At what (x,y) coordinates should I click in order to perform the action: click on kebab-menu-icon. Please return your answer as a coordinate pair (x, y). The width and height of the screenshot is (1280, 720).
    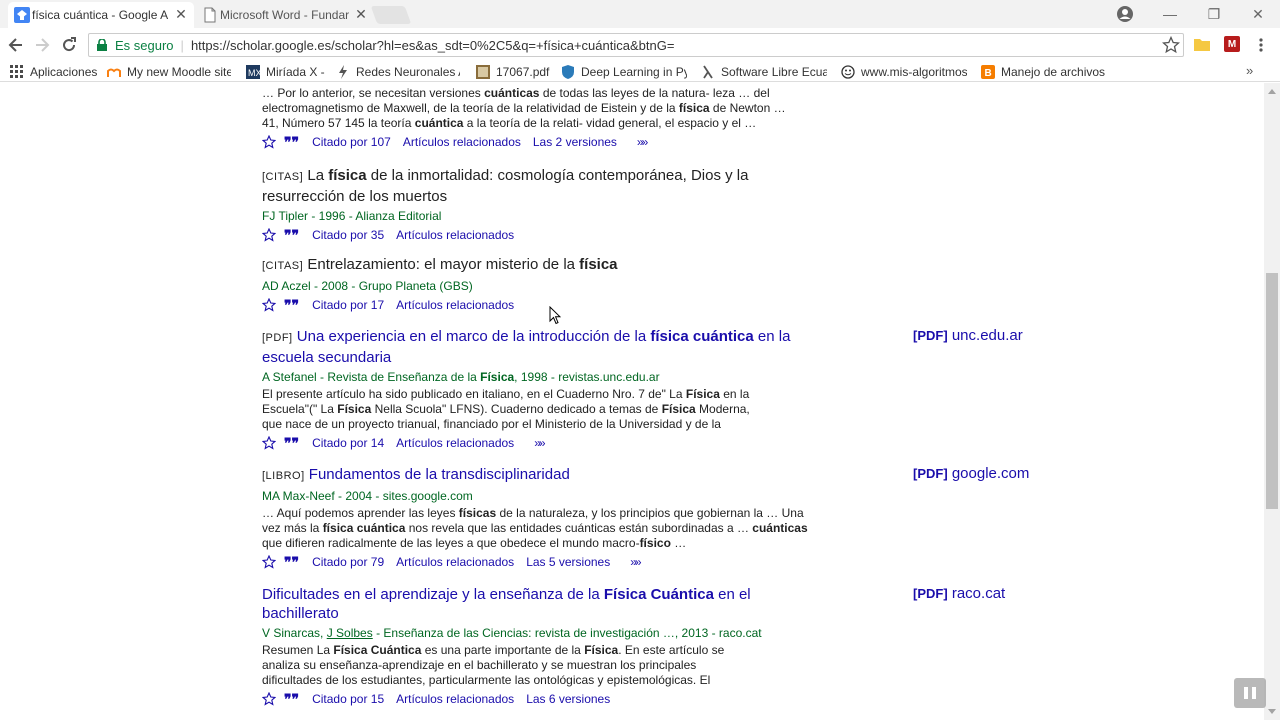
    Looking at the image, I should click on (1261, 45).